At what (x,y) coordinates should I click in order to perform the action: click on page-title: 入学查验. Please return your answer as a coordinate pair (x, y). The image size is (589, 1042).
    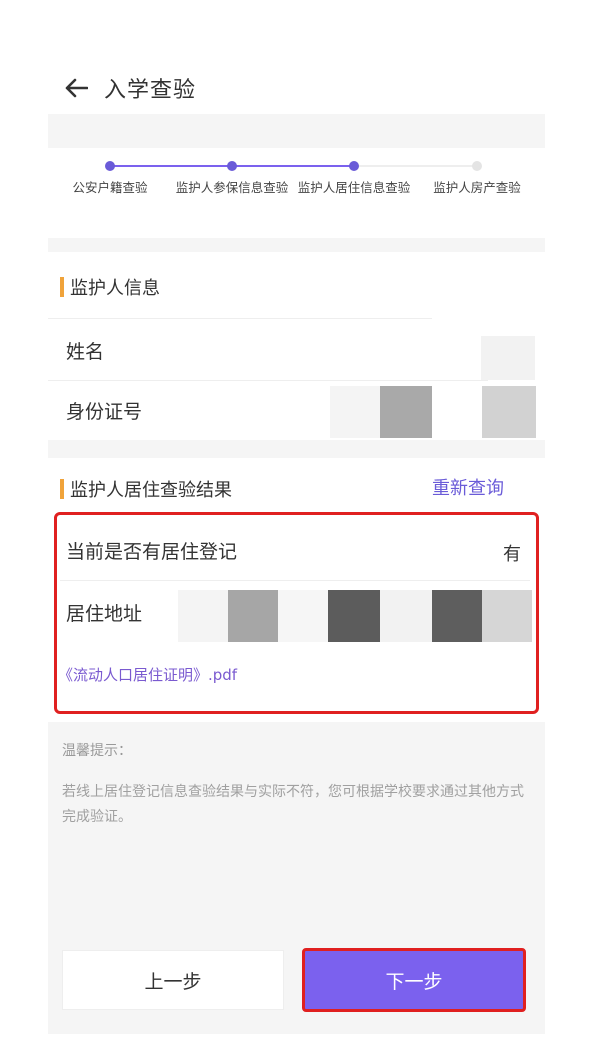
    Looking at the image, I should click on (150, 90).